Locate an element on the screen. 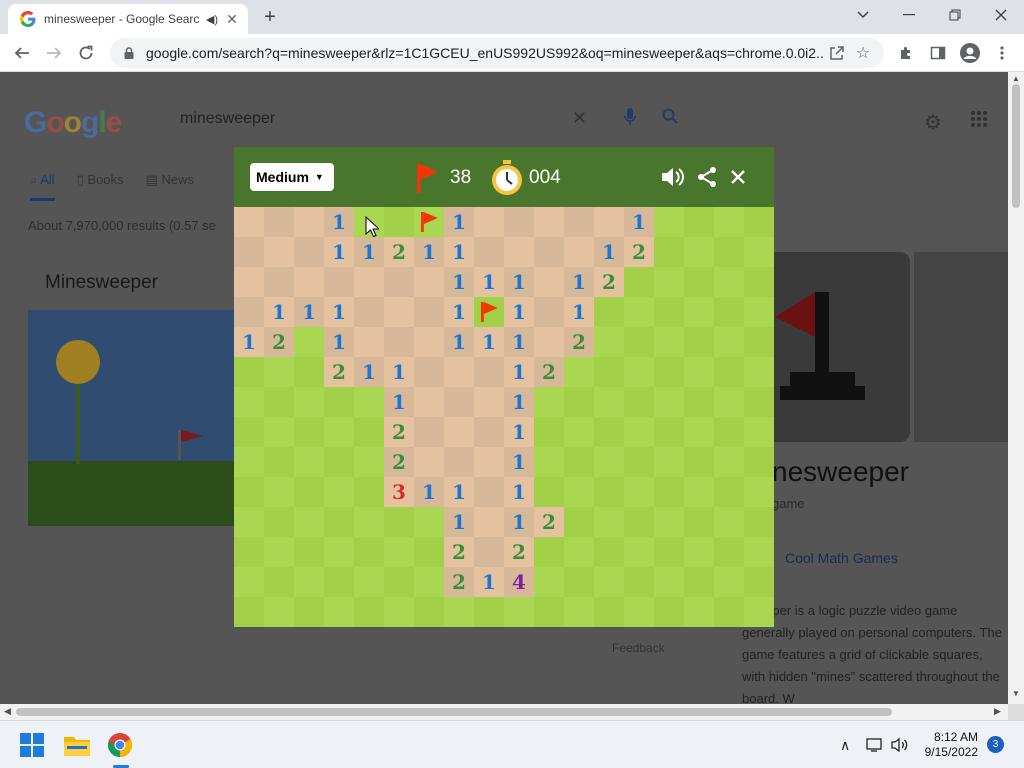 Image resolution: width=1024 pixels, height=768 pixels. file-explorer-icon is located at coordinates (77, 745).